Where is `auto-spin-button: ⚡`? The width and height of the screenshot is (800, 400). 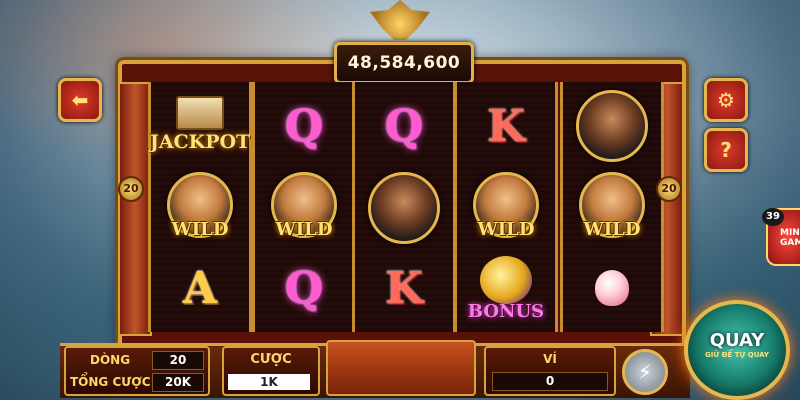
auto-spin-button: ⚡ is located at coordinates (645, 372).